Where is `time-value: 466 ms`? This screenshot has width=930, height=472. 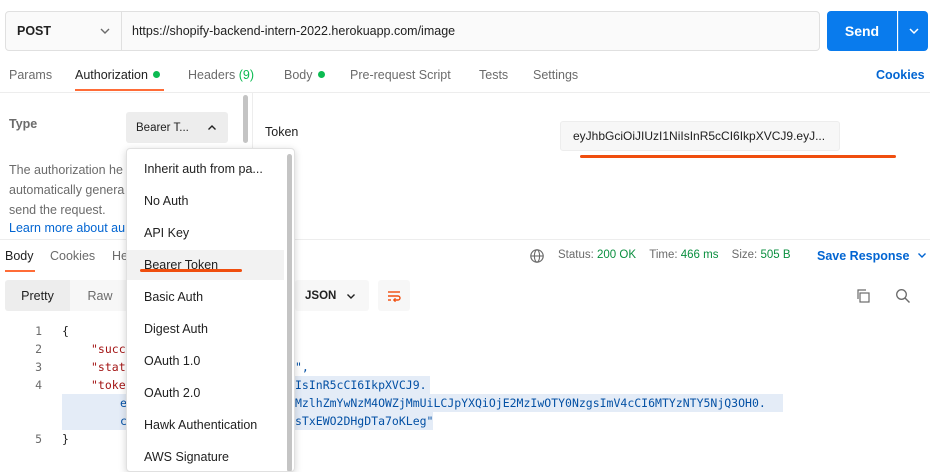 time-value: 466 ms is located at coordinates (699, 255).